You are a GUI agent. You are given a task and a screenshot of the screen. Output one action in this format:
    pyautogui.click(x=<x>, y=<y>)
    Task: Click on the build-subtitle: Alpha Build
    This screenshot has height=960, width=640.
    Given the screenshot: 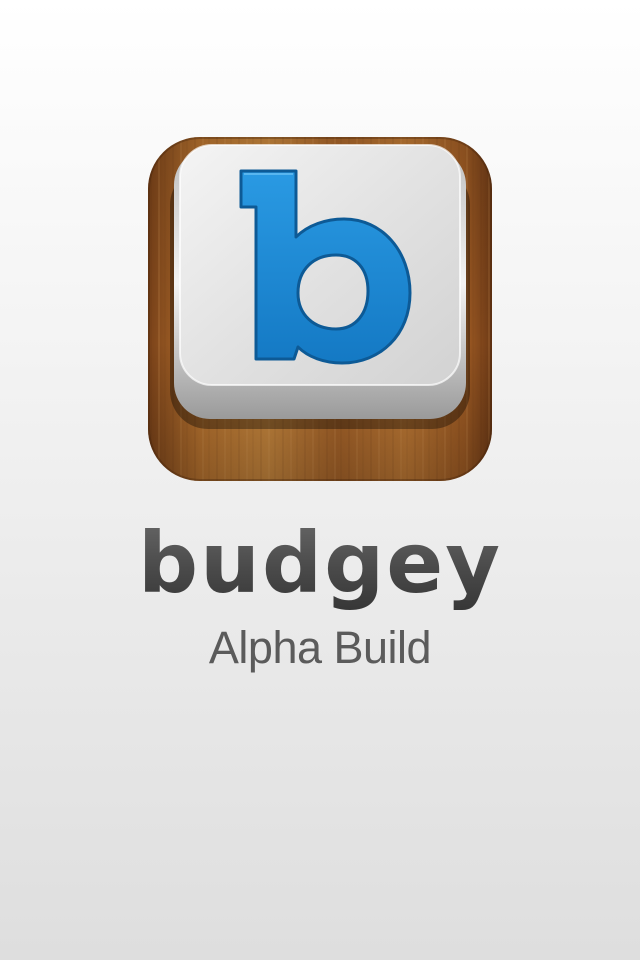 What is the action you would take?
    pyautogui.click(x=320, y=647)
    